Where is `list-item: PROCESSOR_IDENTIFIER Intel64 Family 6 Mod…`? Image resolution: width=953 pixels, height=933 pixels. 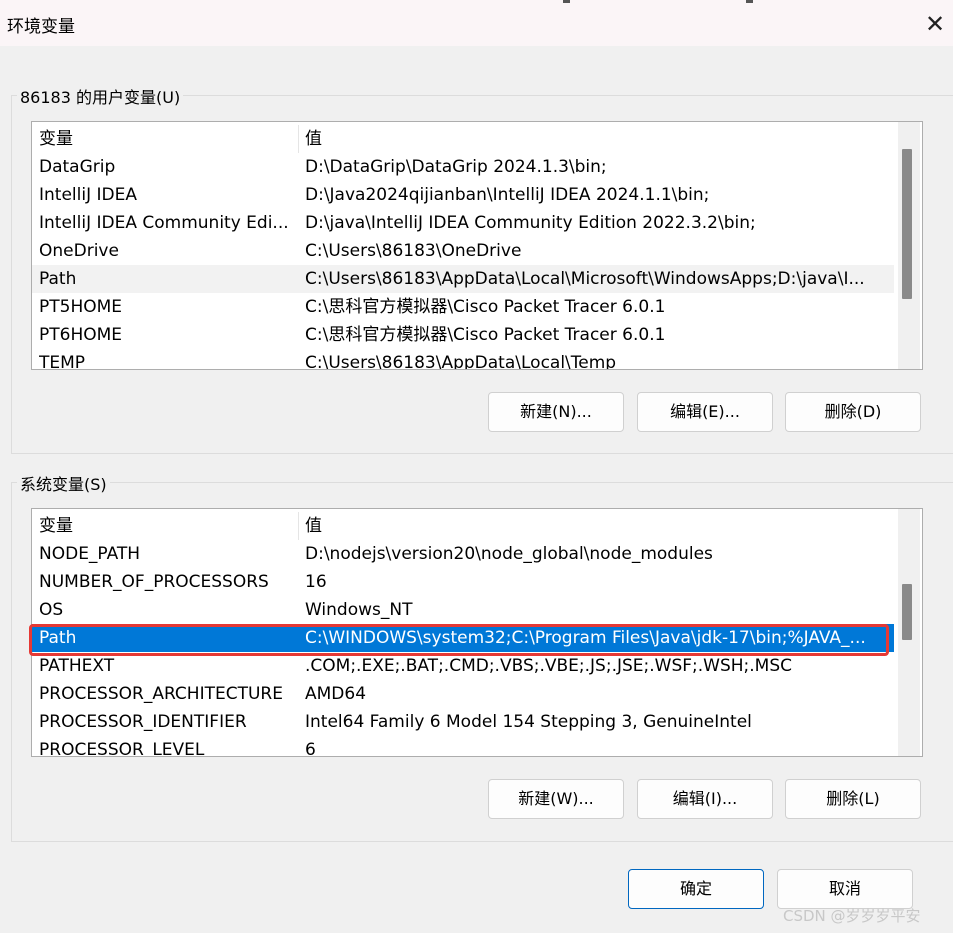 list-item: PROCESSOR_IDENTIFIER Intel64 Family 6 Mod… is located at coordinates (463, 722).